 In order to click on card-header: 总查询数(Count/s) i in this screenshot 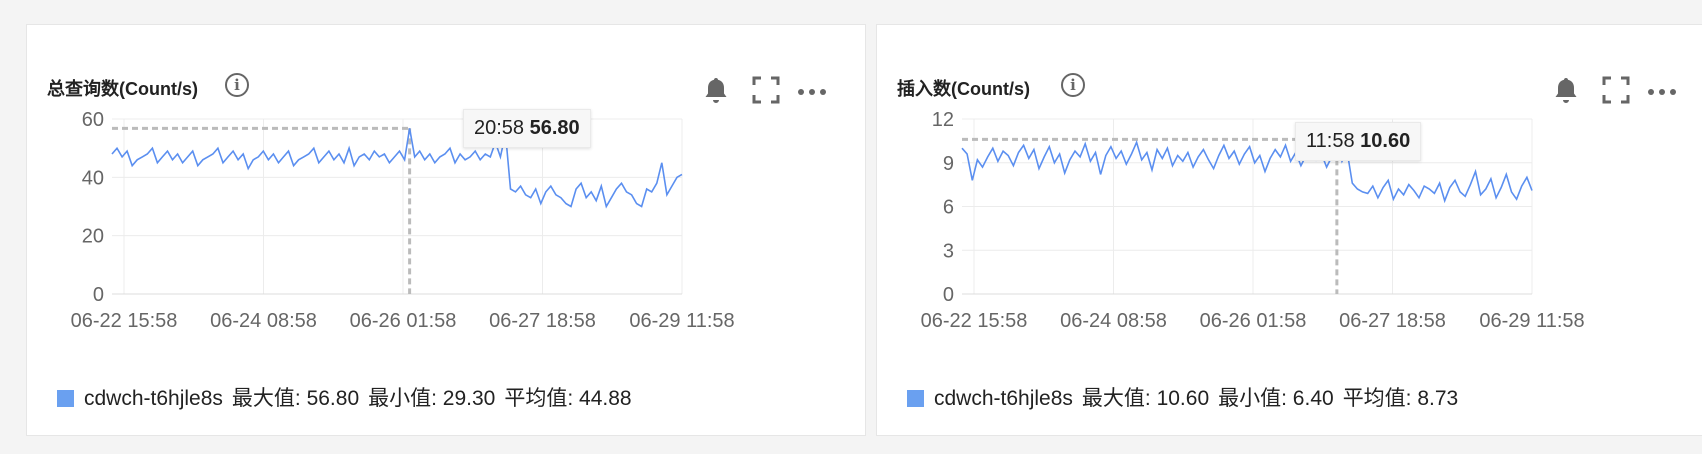, I will do `click(446, 87)`.